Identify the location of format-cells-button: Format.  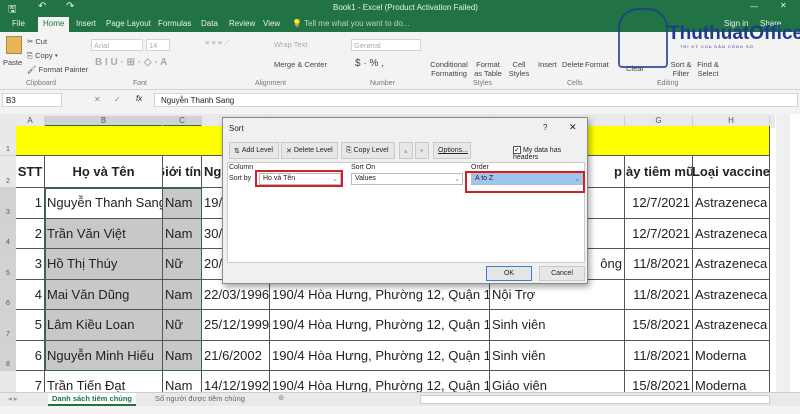
(597, 64).